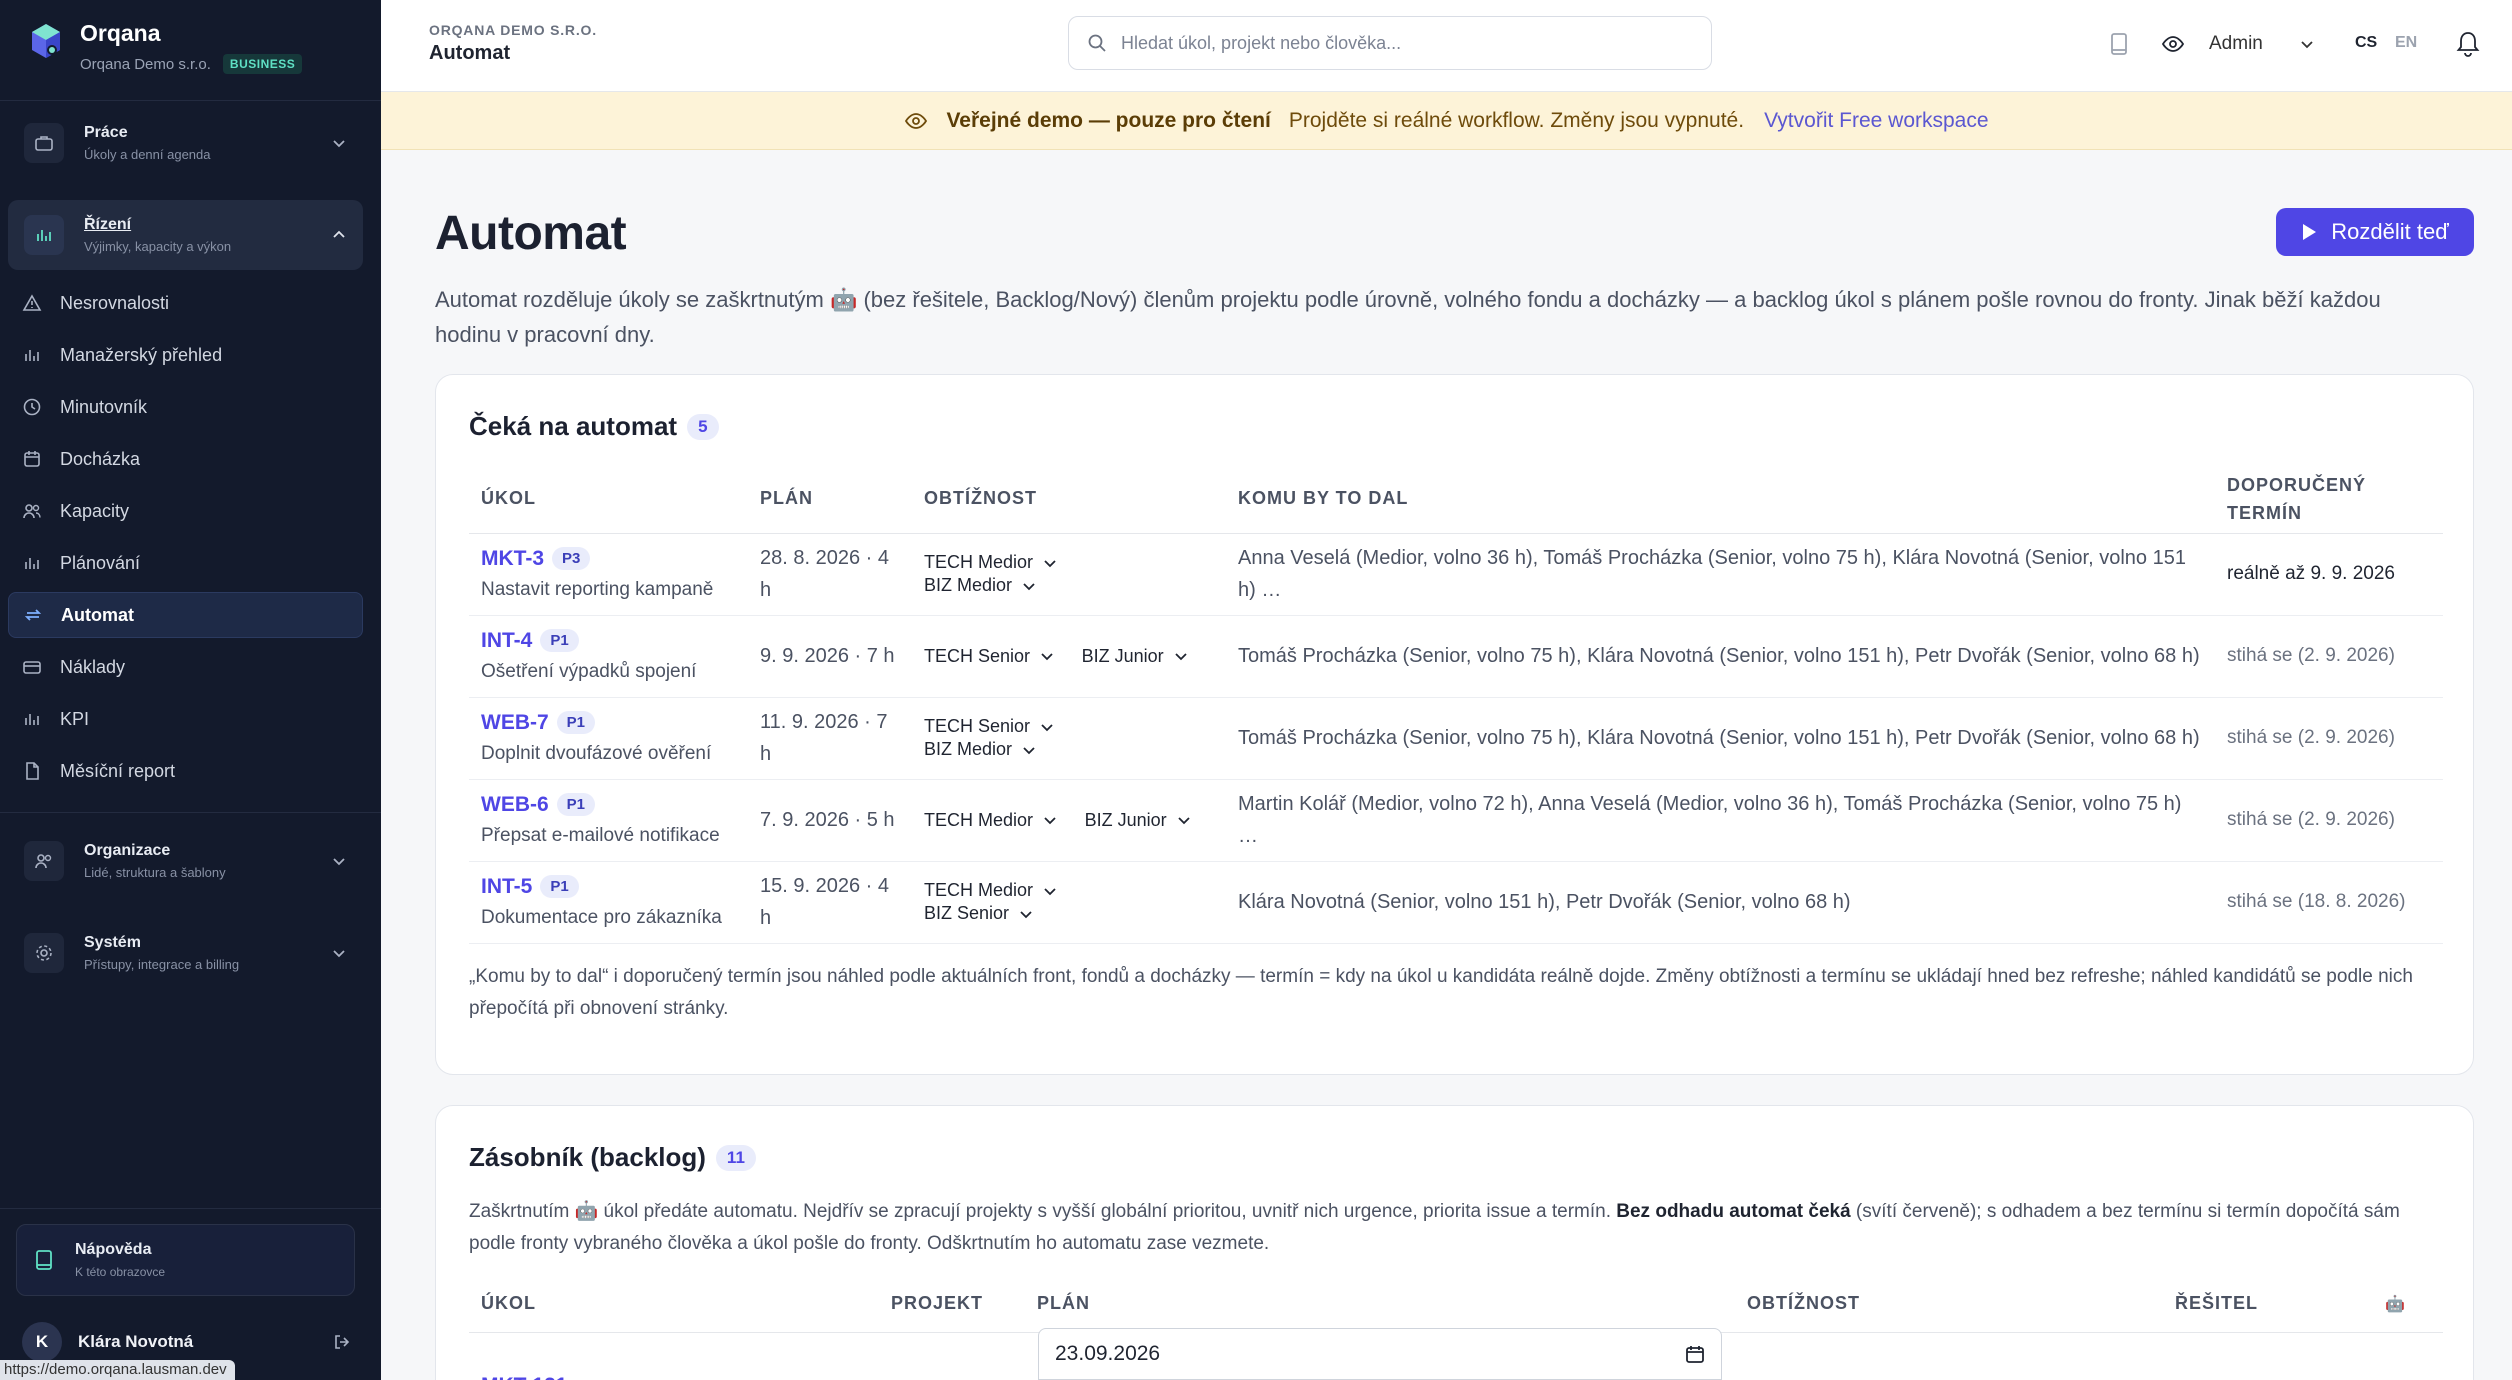 This screenshot has width=2512, height=1380. What do you see at coordinates (674, 1304) in the screenshot?
I see `col-task: ÚKOL` at bounding box center [674, 1304].